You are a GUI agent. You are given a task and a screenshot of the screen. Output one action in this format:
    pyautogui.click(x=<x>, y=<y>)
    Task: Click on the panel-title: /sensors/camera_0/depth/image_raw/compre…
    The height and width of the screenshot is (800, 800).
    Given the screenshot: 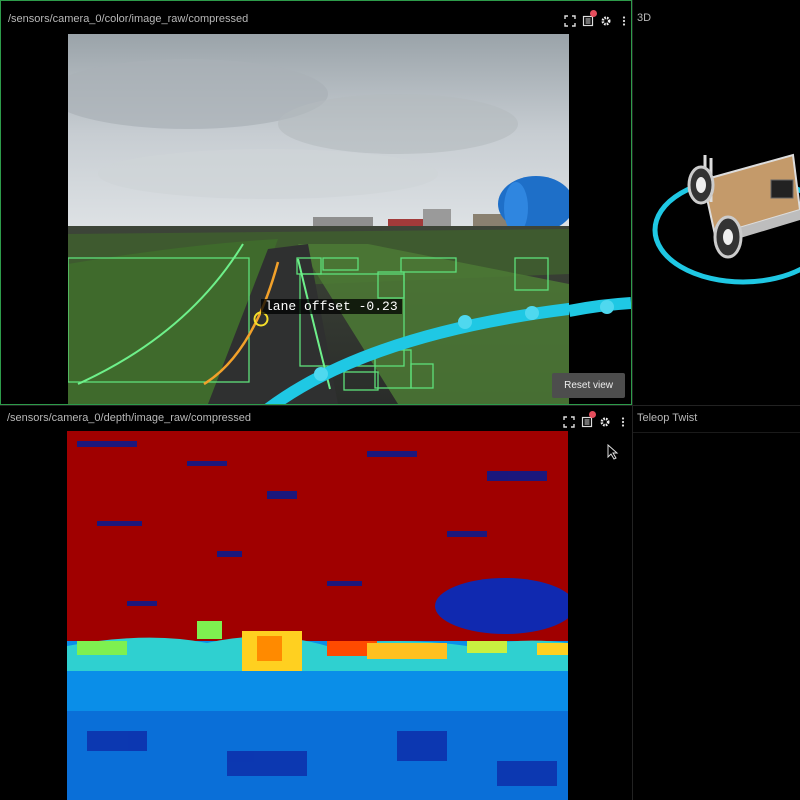 What is the action you would take?
    pyautogui.click(x=129, y=418)
    